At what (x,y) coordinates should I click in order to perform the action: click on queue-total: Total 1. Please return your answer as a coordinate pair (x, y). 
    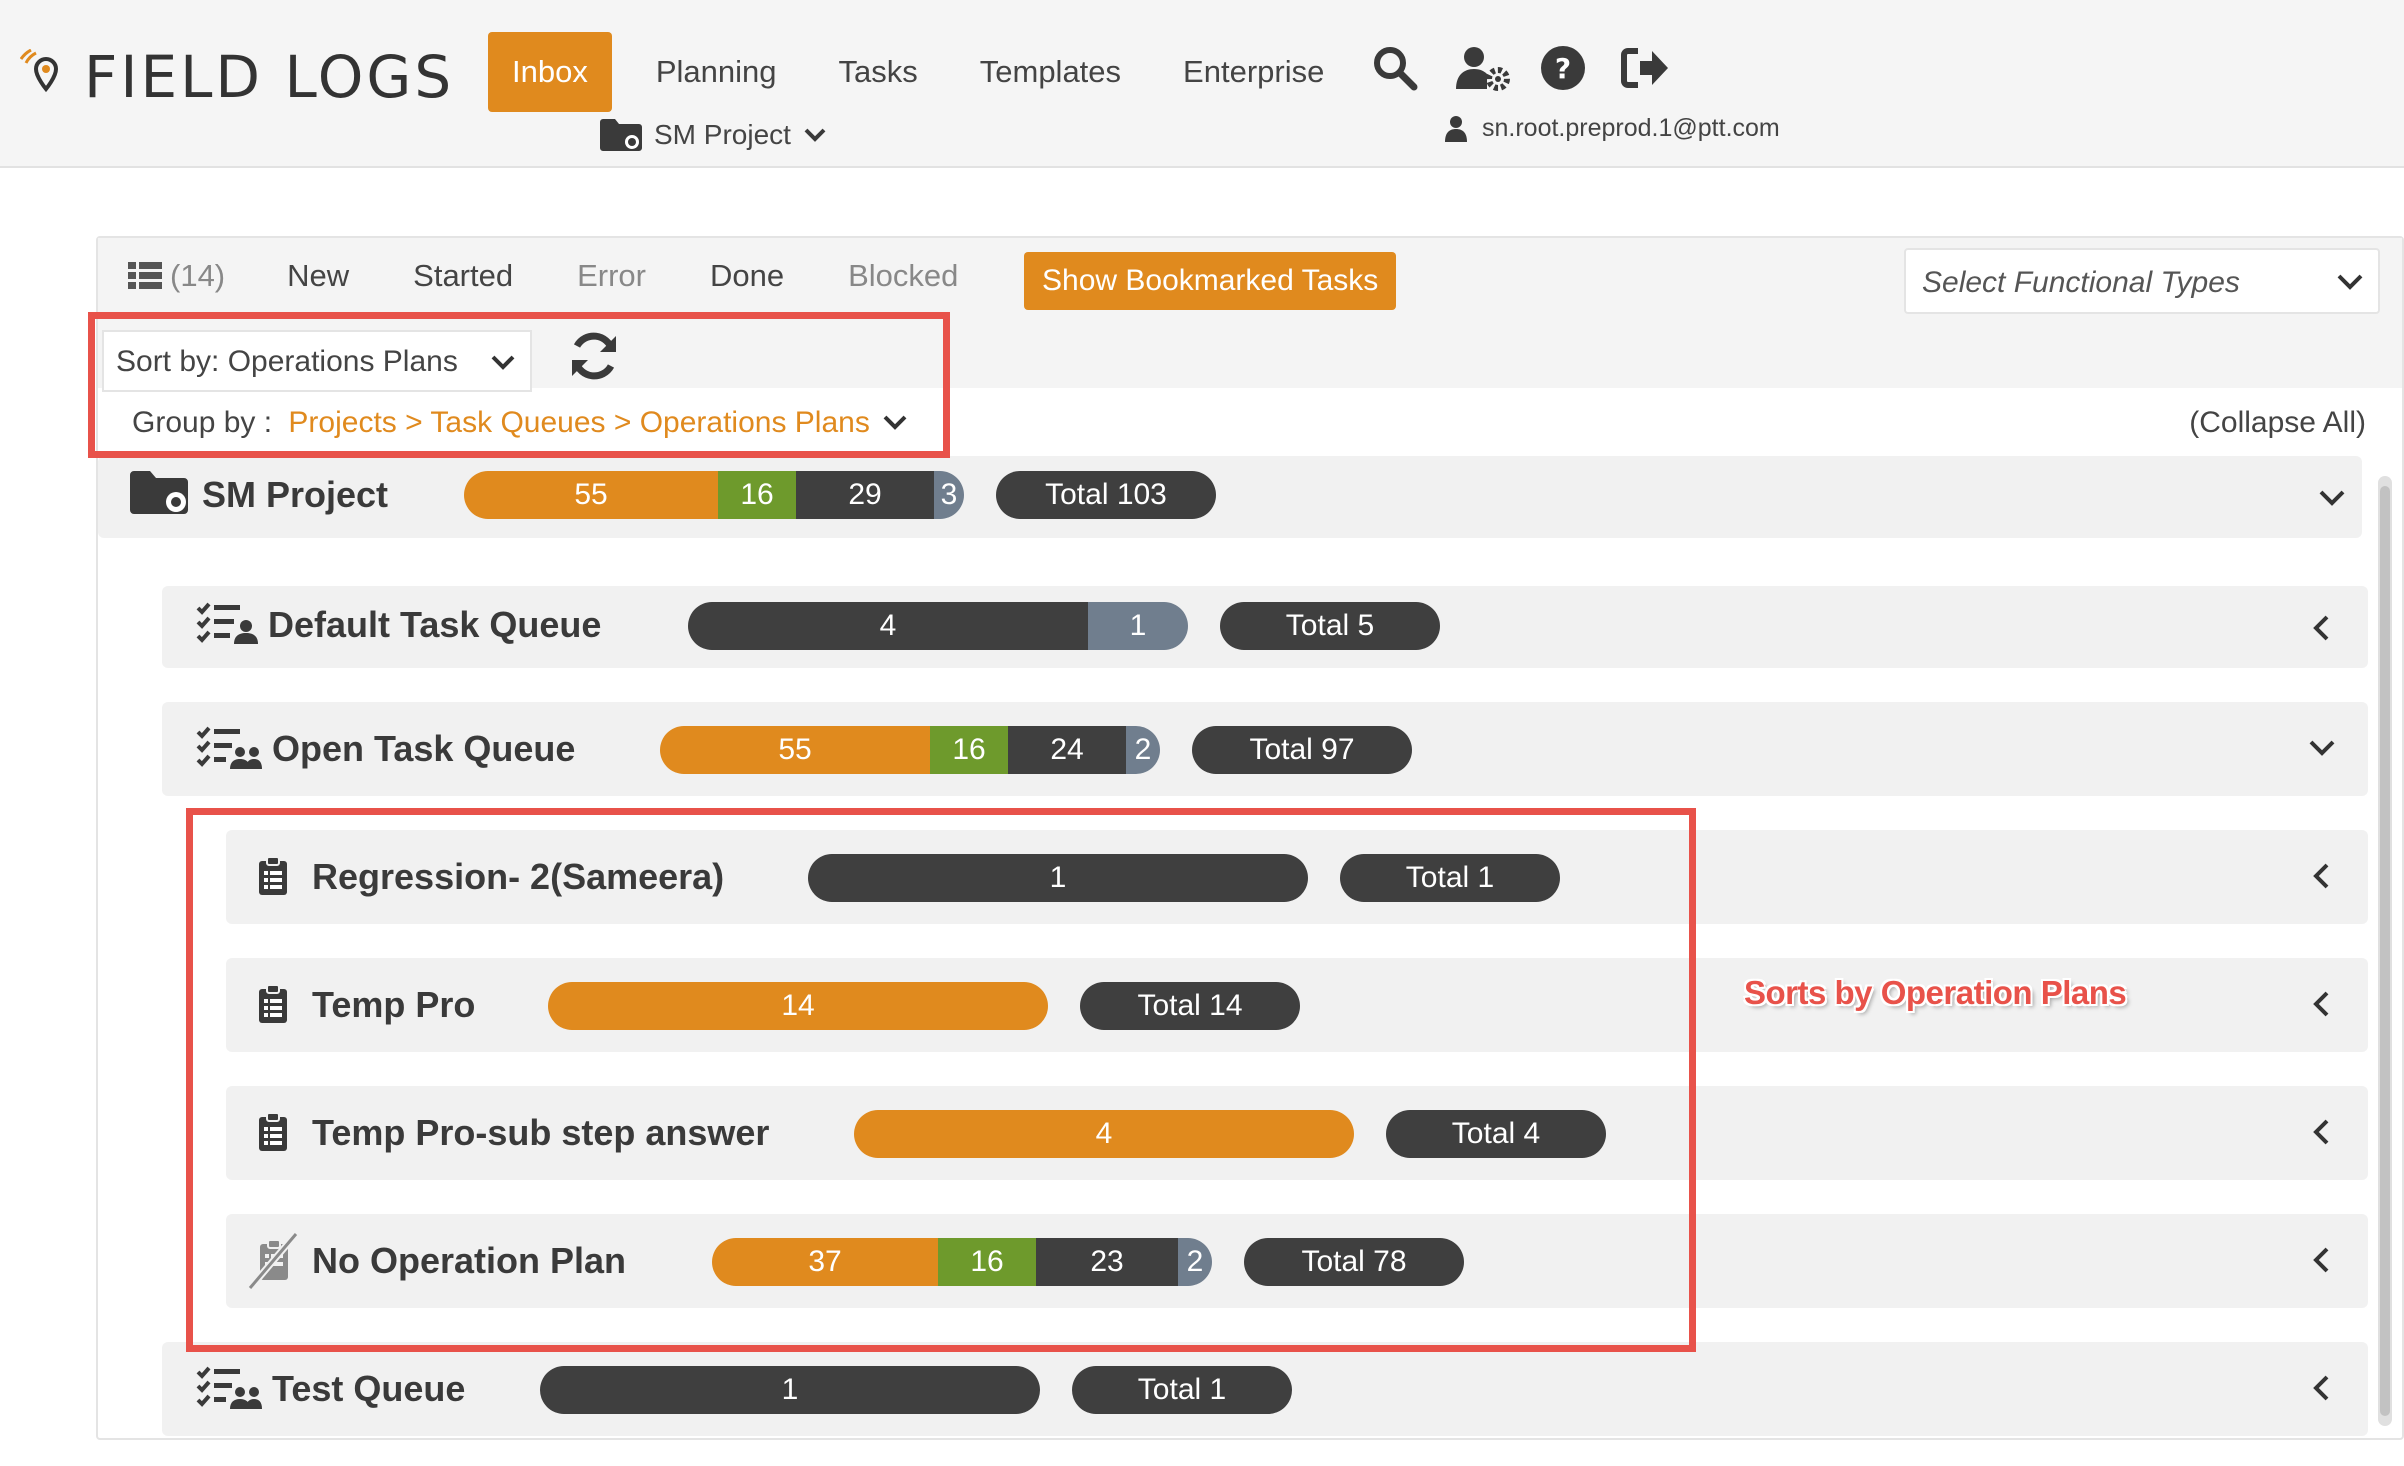
    Looking at the image, I should click on (1182, 1390).